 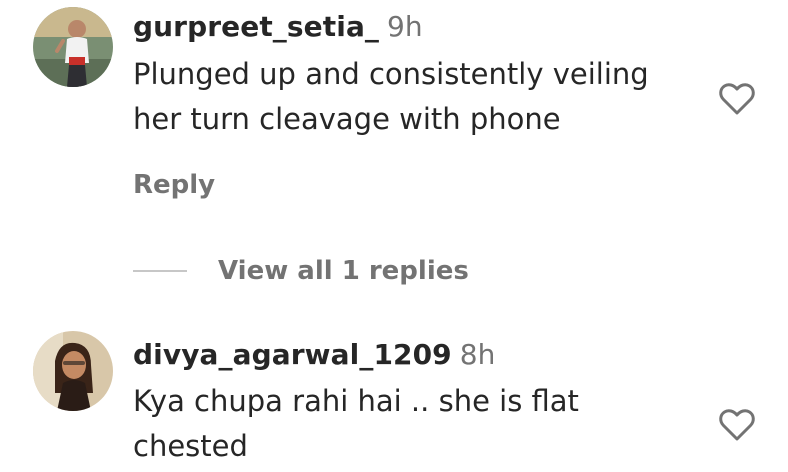 I want to click on username: divya_agarwal_1209, so click(x=292, y=354).